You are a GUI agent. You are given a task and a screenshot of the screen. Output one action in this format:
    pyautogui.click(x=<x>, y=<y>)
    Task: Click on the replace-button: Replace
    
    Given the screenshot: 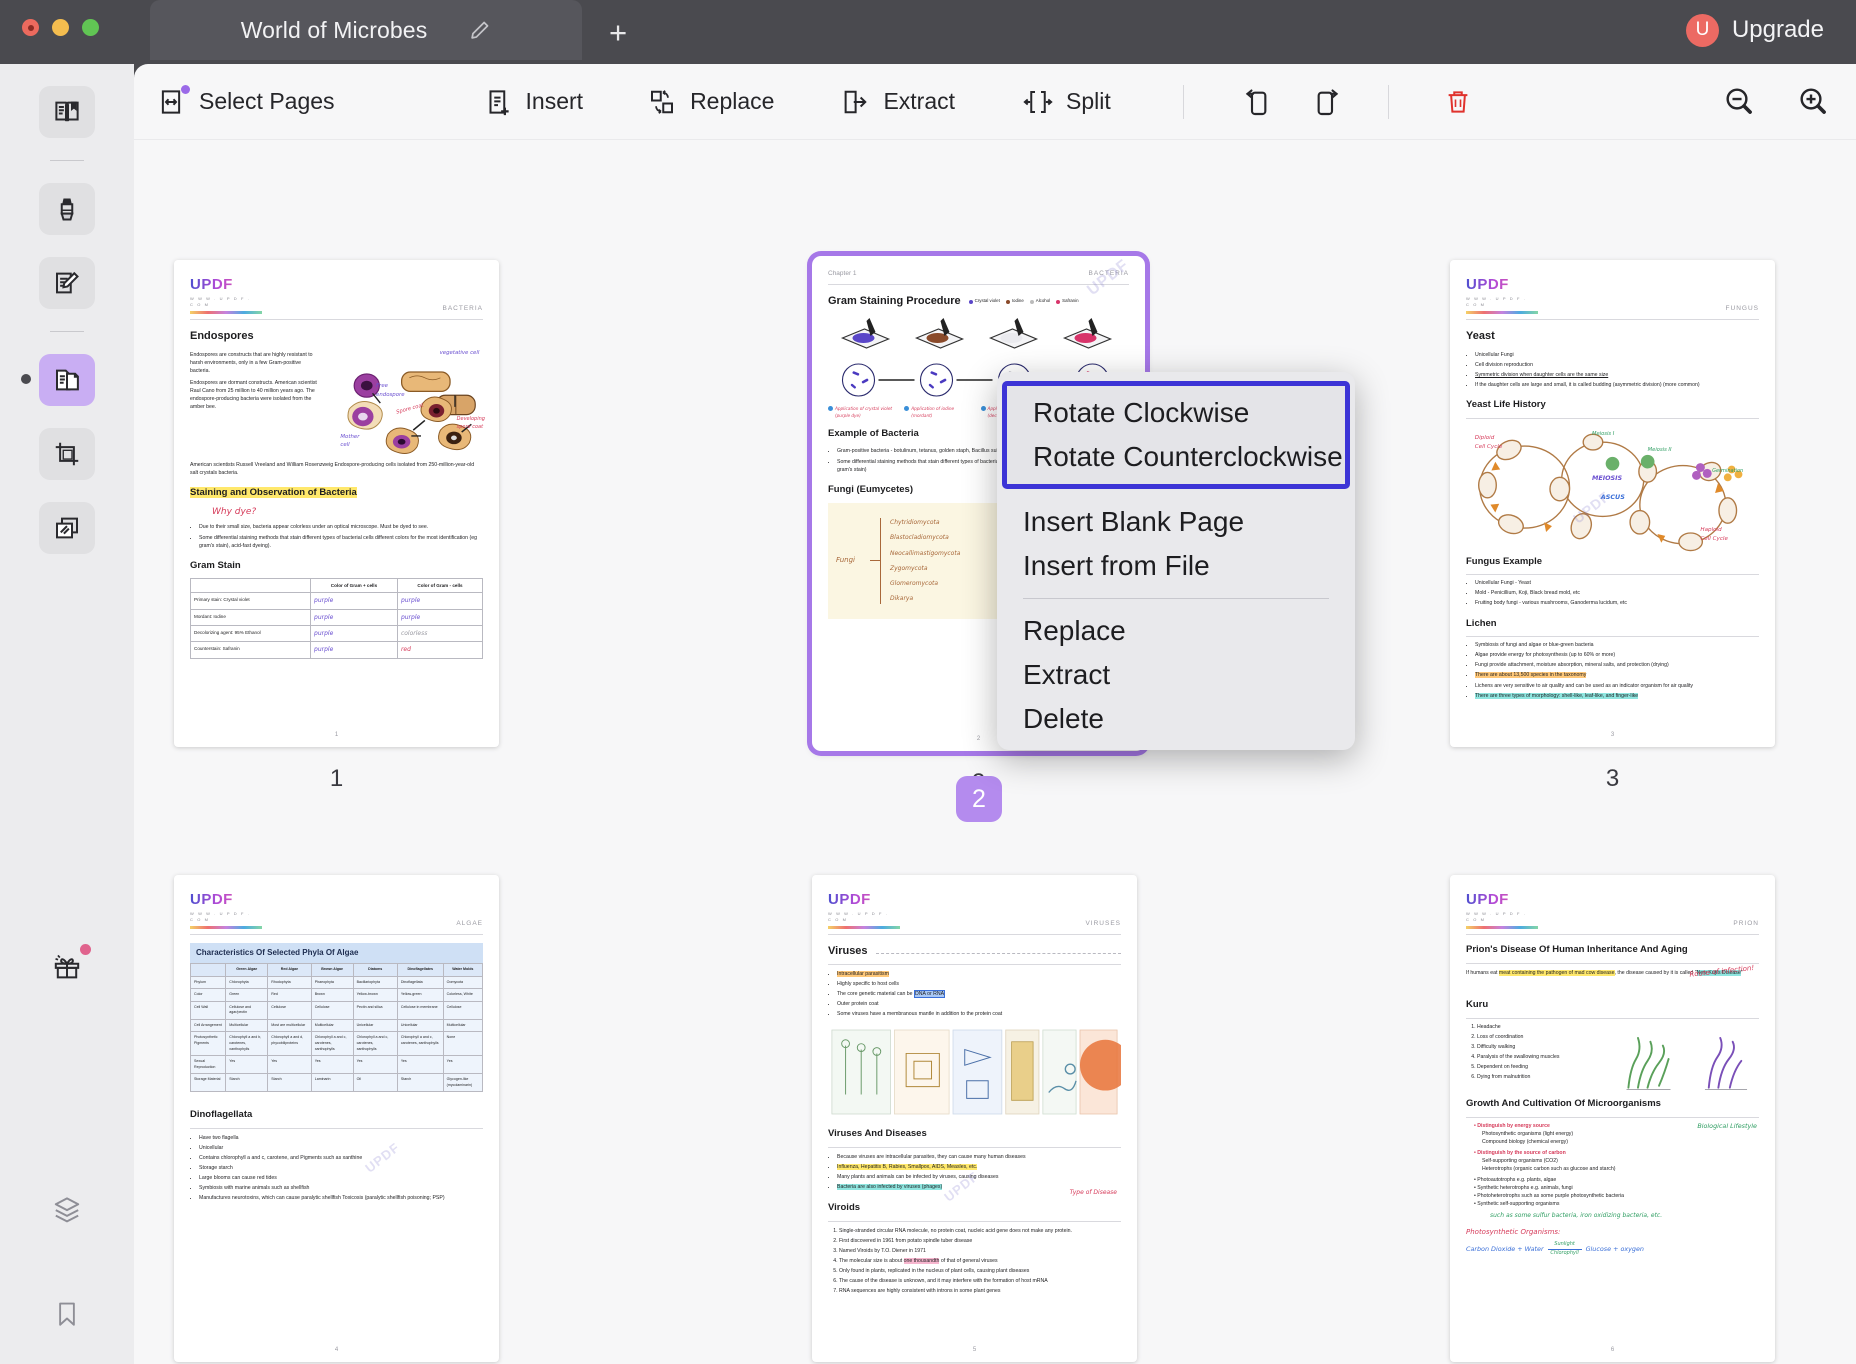 What is the action you would take?
    pyautogui.click(x=710, y=102)
    